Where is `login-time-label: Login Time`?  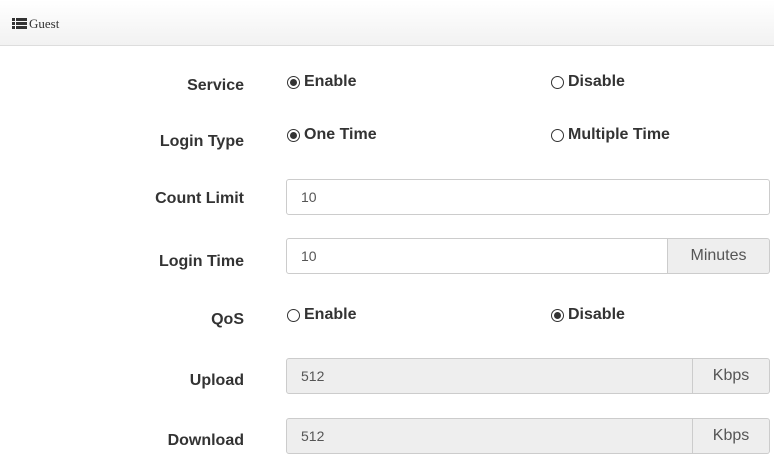
login-time-label: Login Time is located at coordinates (201, 261).